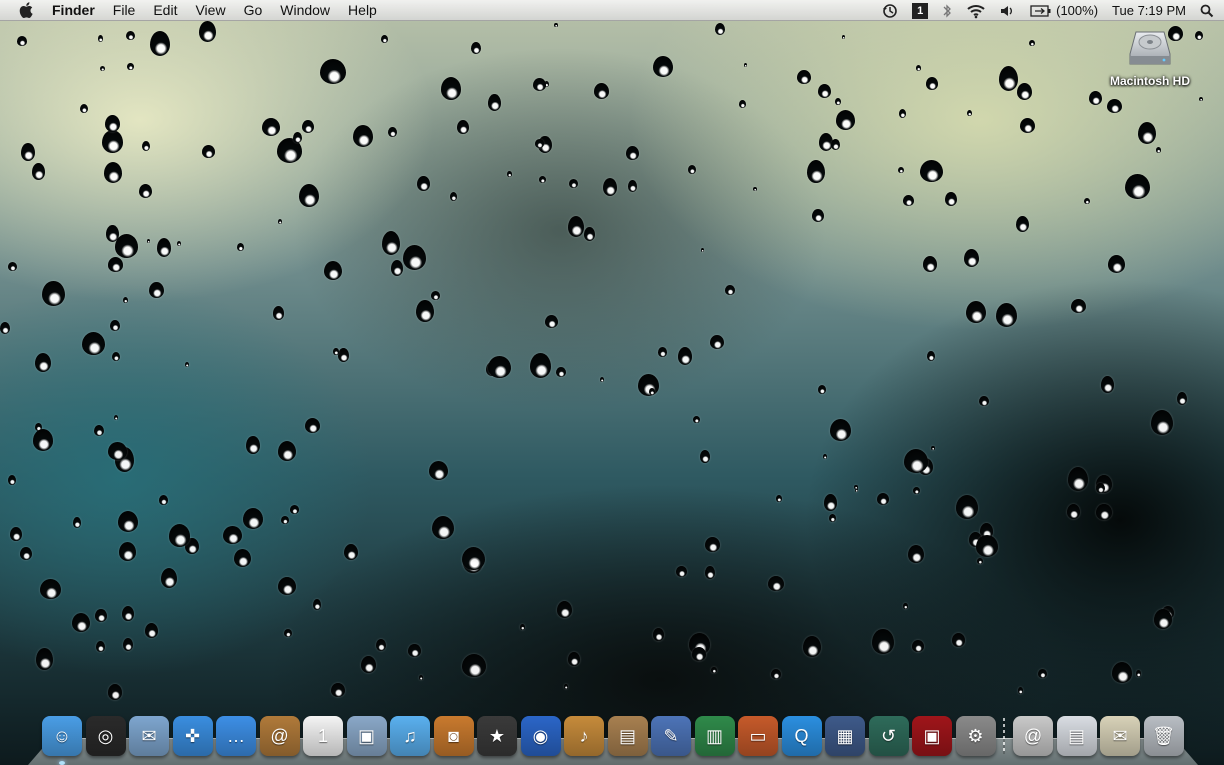 The width and height of the screenshot is (1224, 765). Describe the element at coordinates (888, 736) in the screenshot. I see `time-machine-icon: ↺` at that location.